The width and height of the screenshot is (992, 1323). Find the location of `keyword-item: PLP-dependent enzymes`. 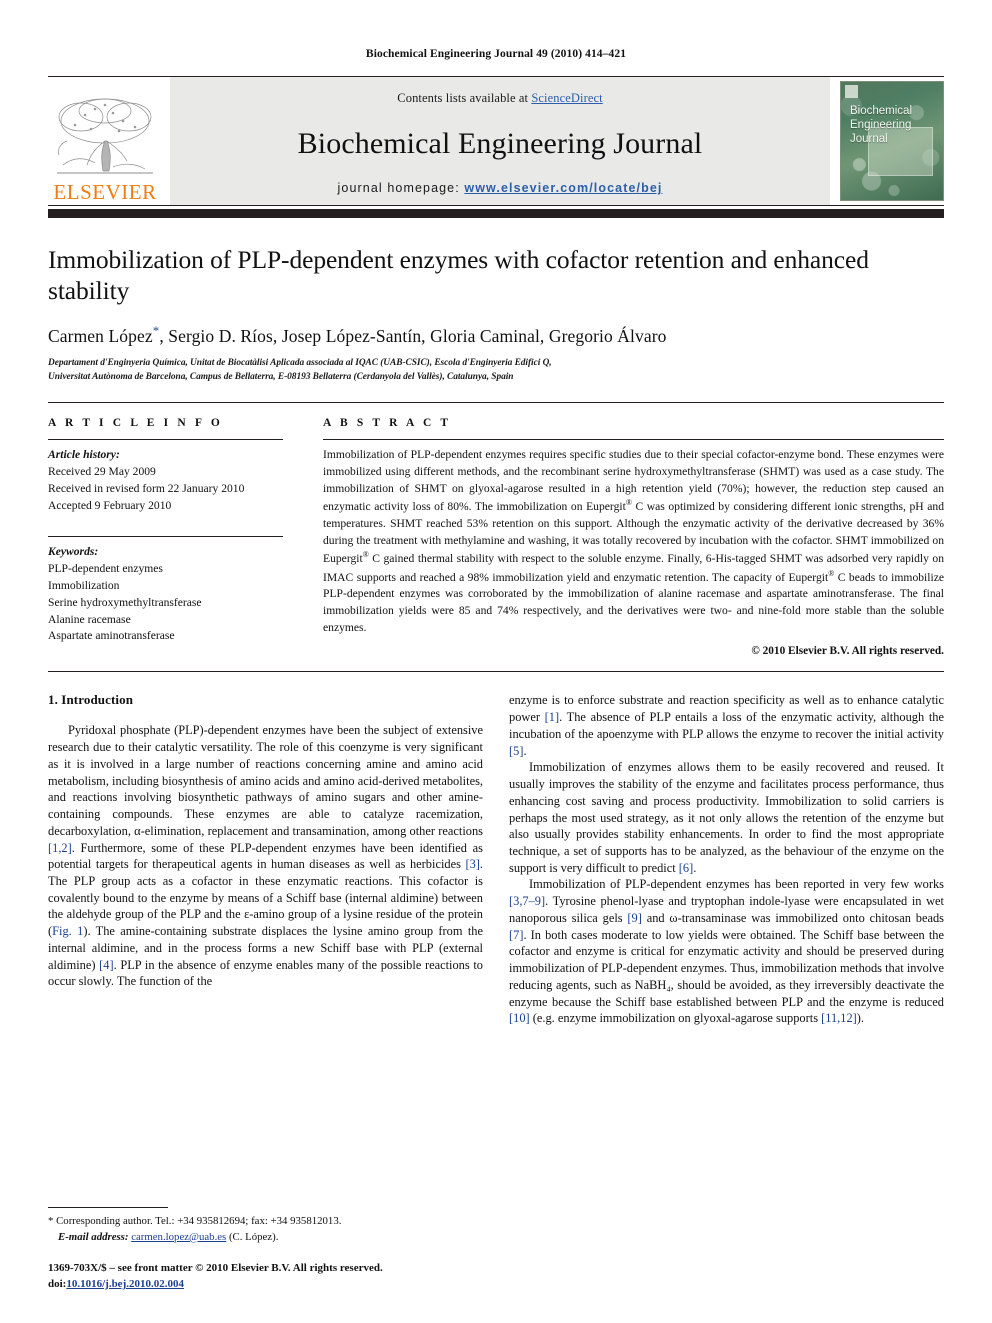

keyword-item: PLP-dependent enzymes is located at coordinates (105, 569).